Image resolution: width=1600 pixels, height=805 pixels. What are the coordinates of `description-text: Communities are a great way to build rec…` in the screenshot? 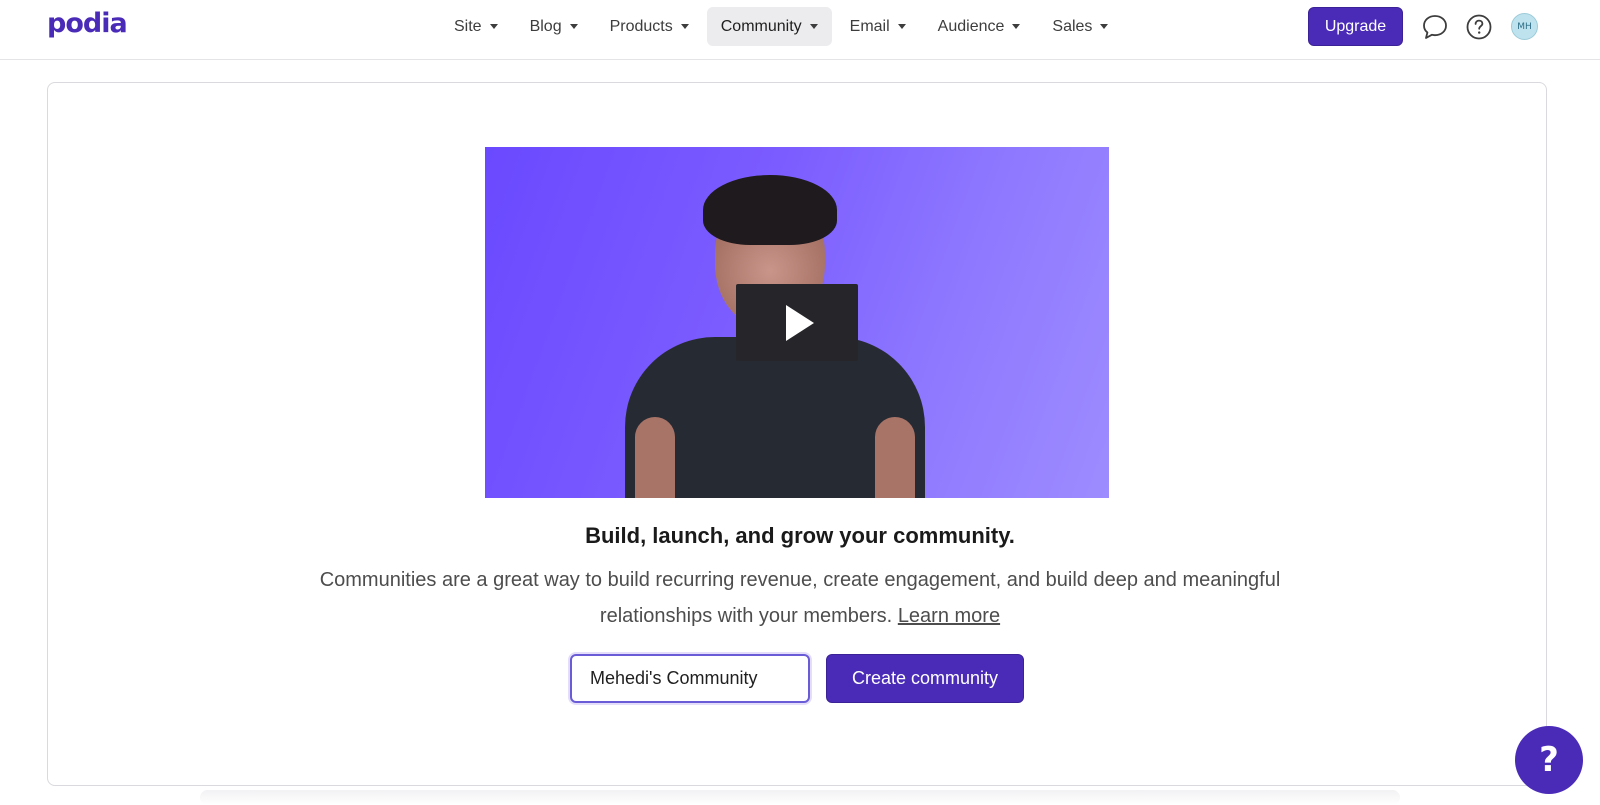 It's located at (800, 598).